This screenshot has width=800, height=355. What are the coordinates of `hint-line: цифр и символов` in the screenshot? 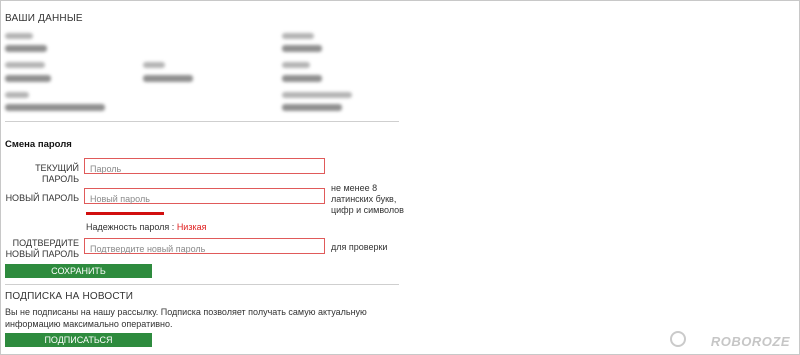 It's located at (367, 210).